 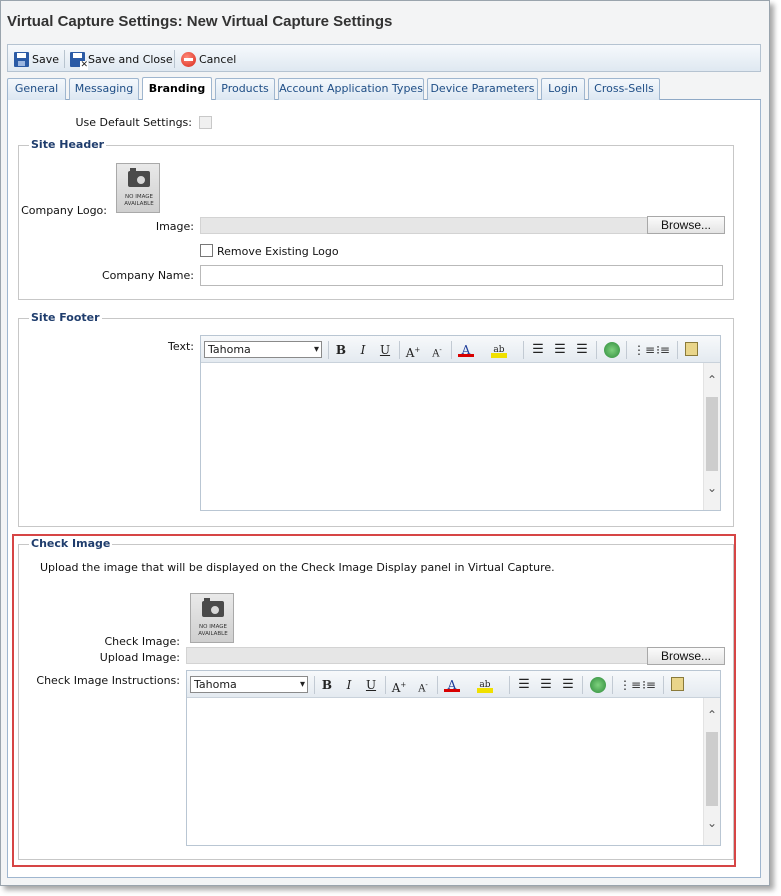 I want to click on tab-login: Login, so click(x=563, y=89).